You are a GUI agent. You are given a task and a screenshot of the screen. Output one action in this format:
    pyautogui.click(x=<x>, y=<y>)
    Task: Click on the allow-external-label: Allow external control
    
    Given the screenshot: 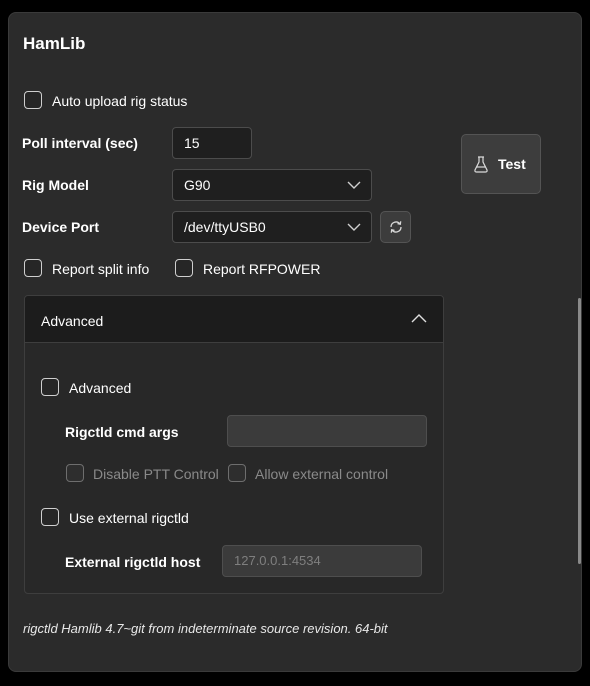 What is the action you would take?
    pyautogui.click(x=322, y=474)
    